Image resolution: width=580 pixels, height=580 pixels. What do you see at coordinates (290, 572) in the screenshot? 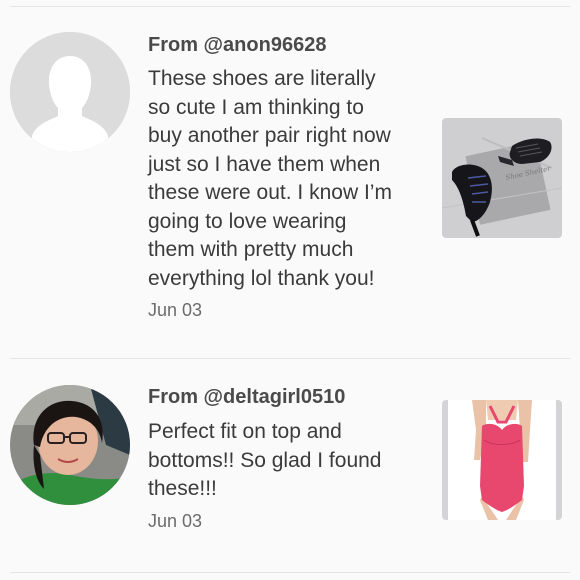
I see `bottom-divider` at bounding box center [290, 572].